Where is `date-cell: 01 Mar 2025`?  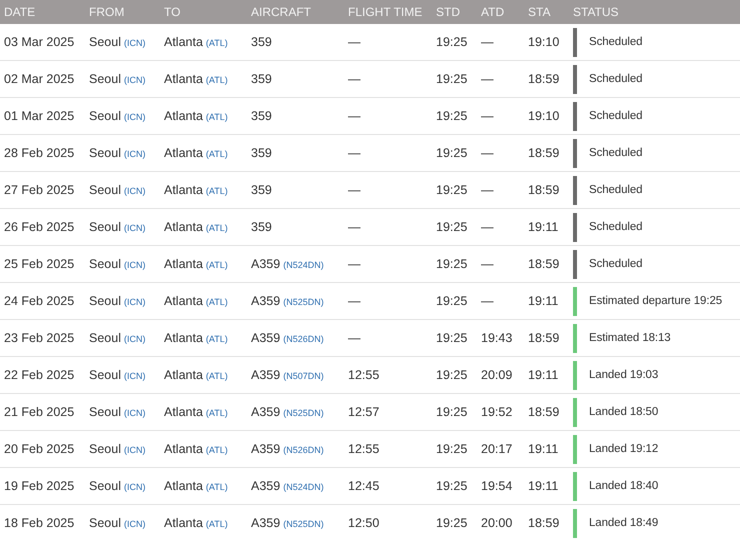
date-cell: 01 Mar 2025 is located at coordinates (42, 116).